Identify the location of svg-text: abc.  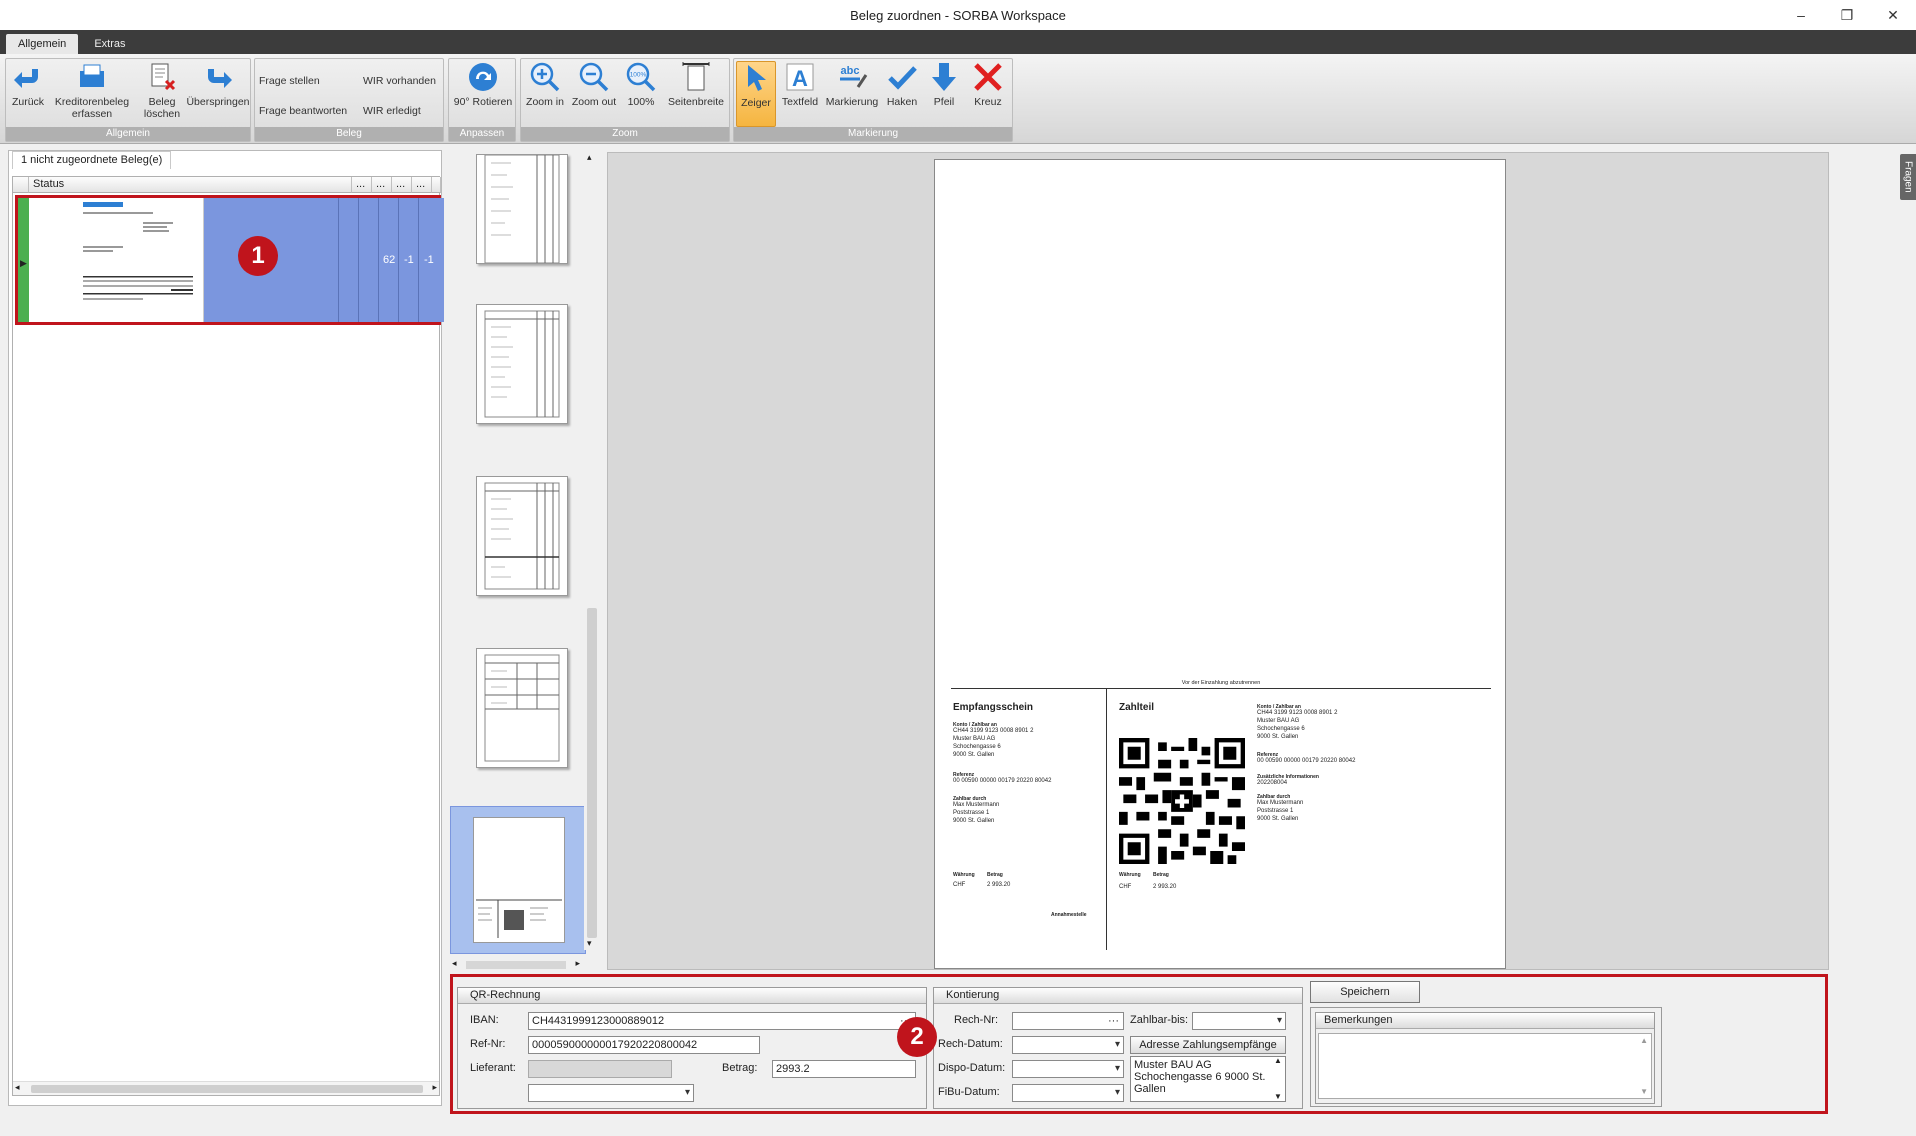
(850, 71).